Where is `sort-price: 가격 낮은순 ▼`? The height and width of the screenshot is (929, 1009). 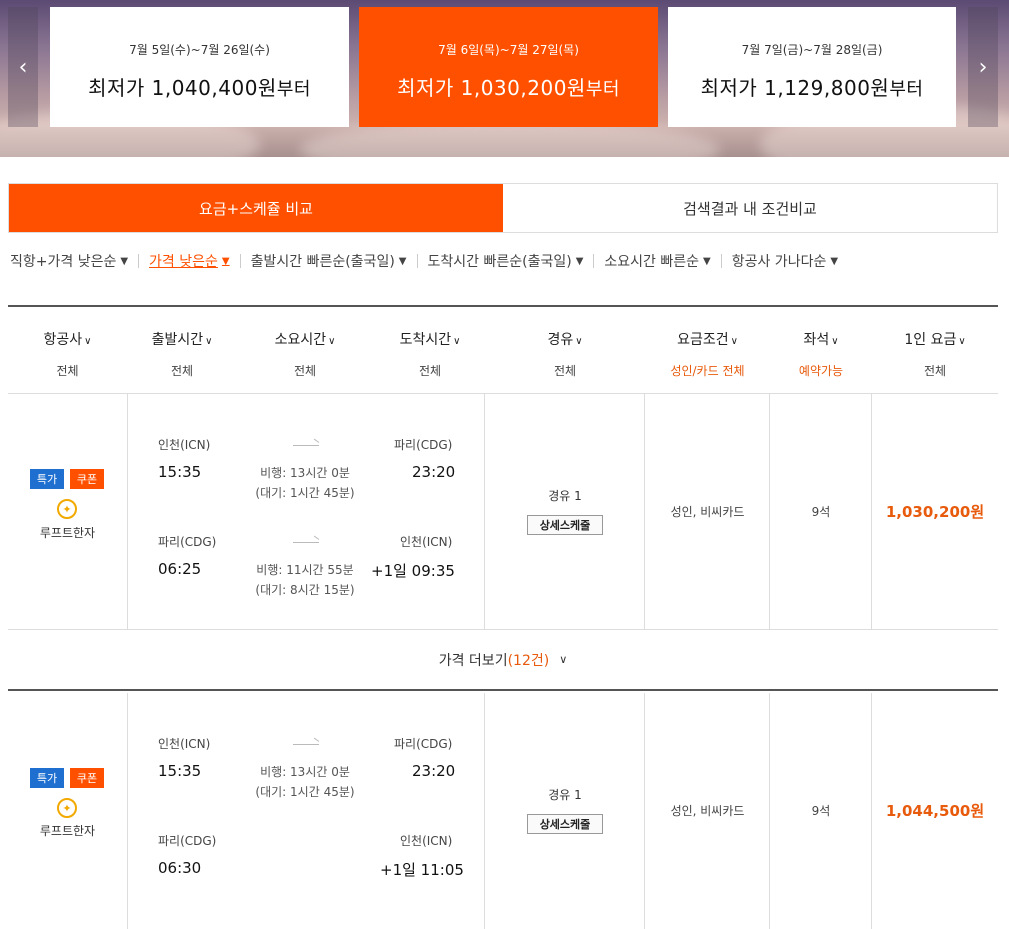
sort-price: 가격 낮은순 ▼ is located at coordinates (189, 261).